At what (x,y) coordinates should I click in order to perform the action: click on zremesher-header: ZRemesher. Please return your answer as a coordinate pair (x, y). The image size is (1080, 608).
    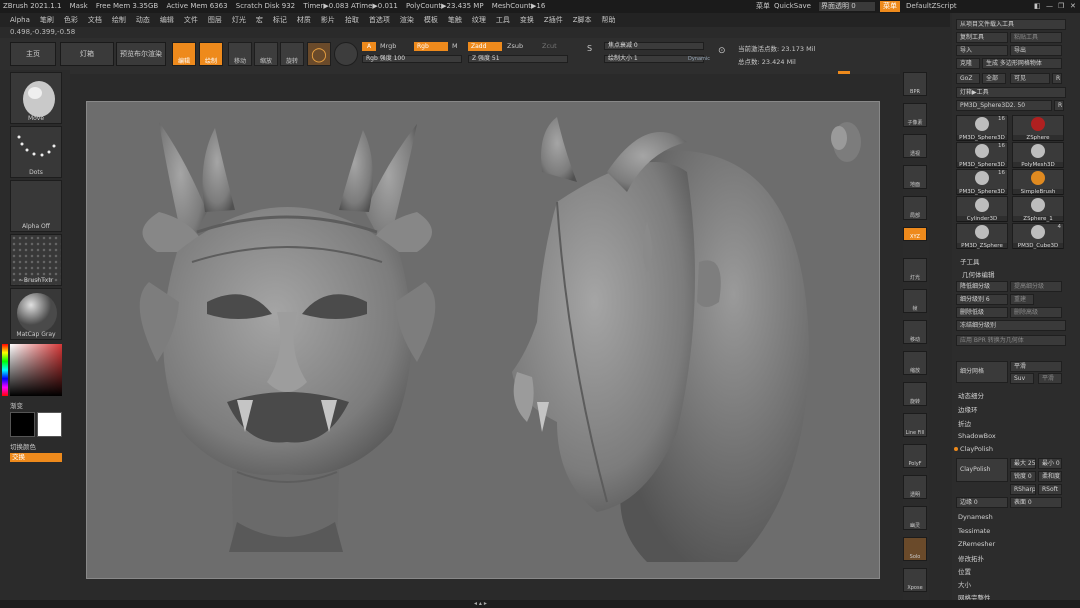
    Looking at the image, I should click on (976, 544).